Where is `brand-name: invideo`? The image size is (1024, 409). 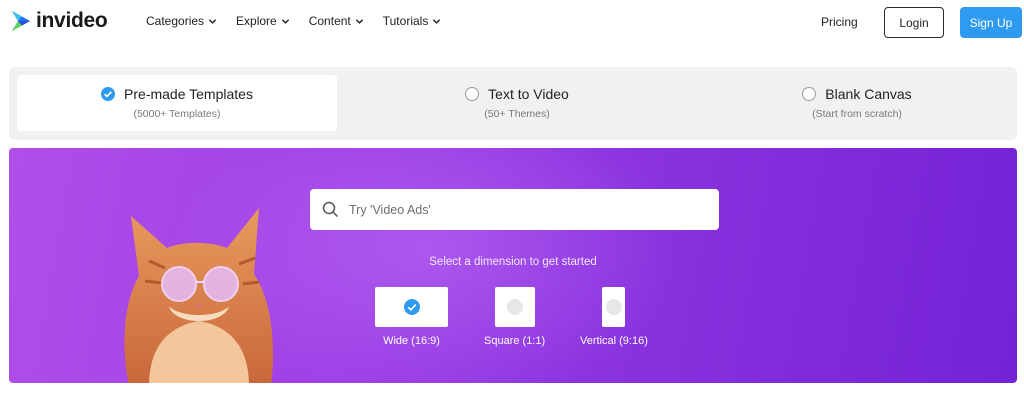
brand-name: invideo is located at coordinates (72, 20).